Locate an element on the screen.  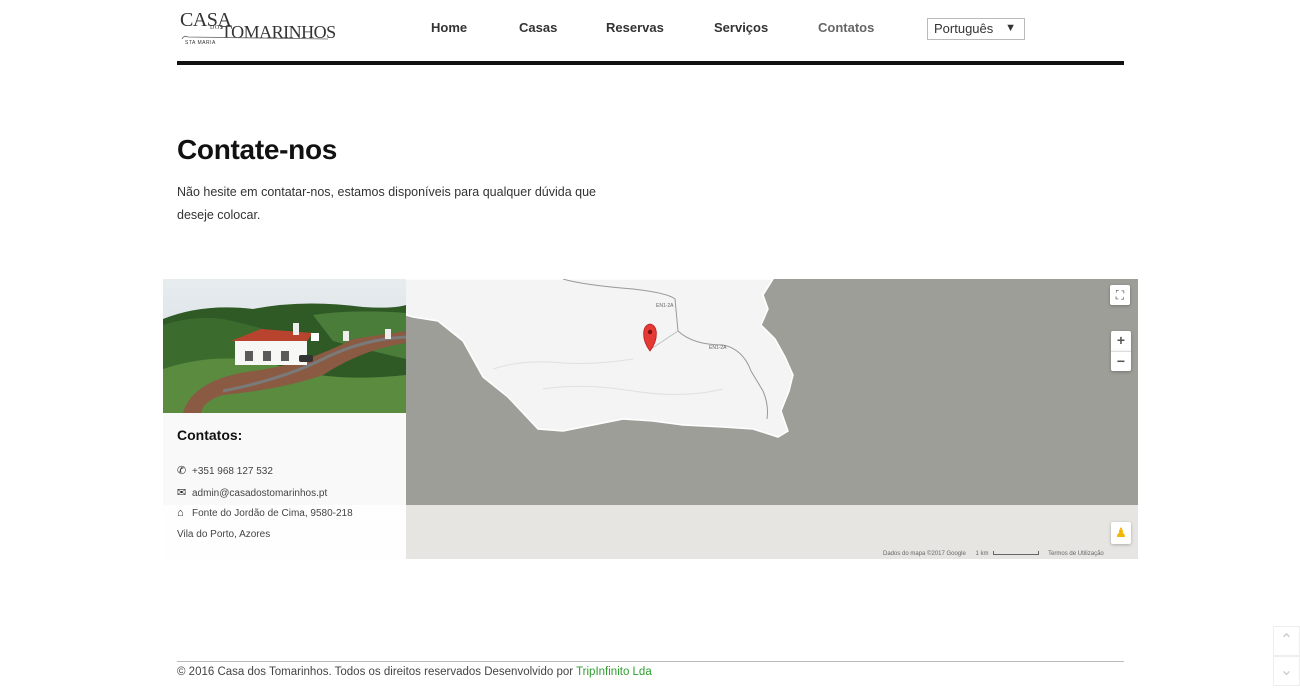
nav-reservas: Reservas is located at coordinates (635, 27).